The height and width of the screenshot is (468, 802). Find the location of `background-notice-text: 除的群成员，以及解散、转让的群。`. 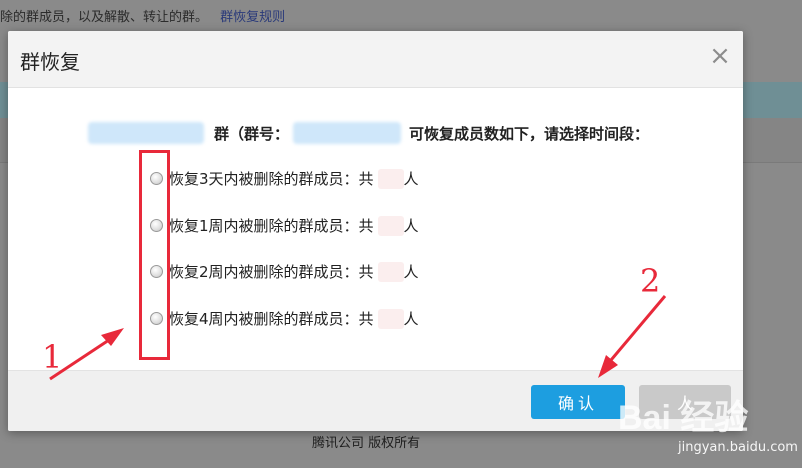

background-notice-text: 除的群成员，以及解散、转让的群。 is located at coordinates (104, 17).